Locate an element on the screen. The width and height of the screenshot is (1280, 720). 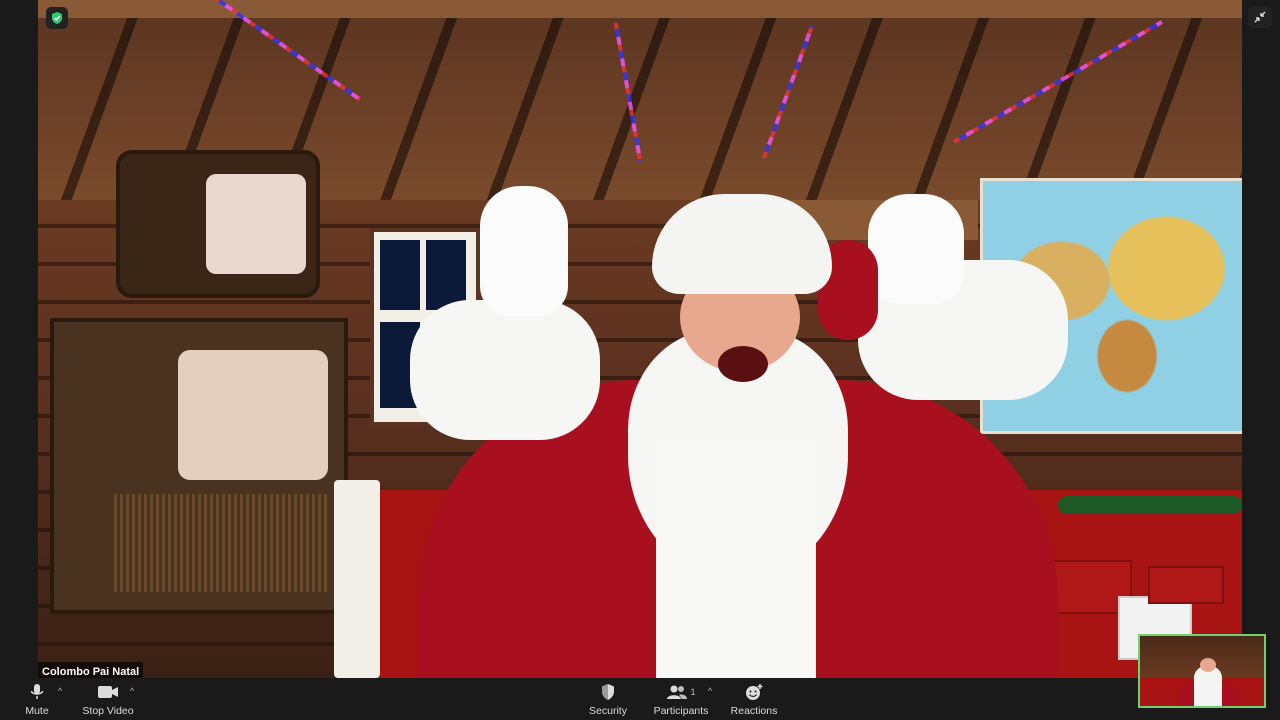
security-button: Security is located at coordinates (608, 700).